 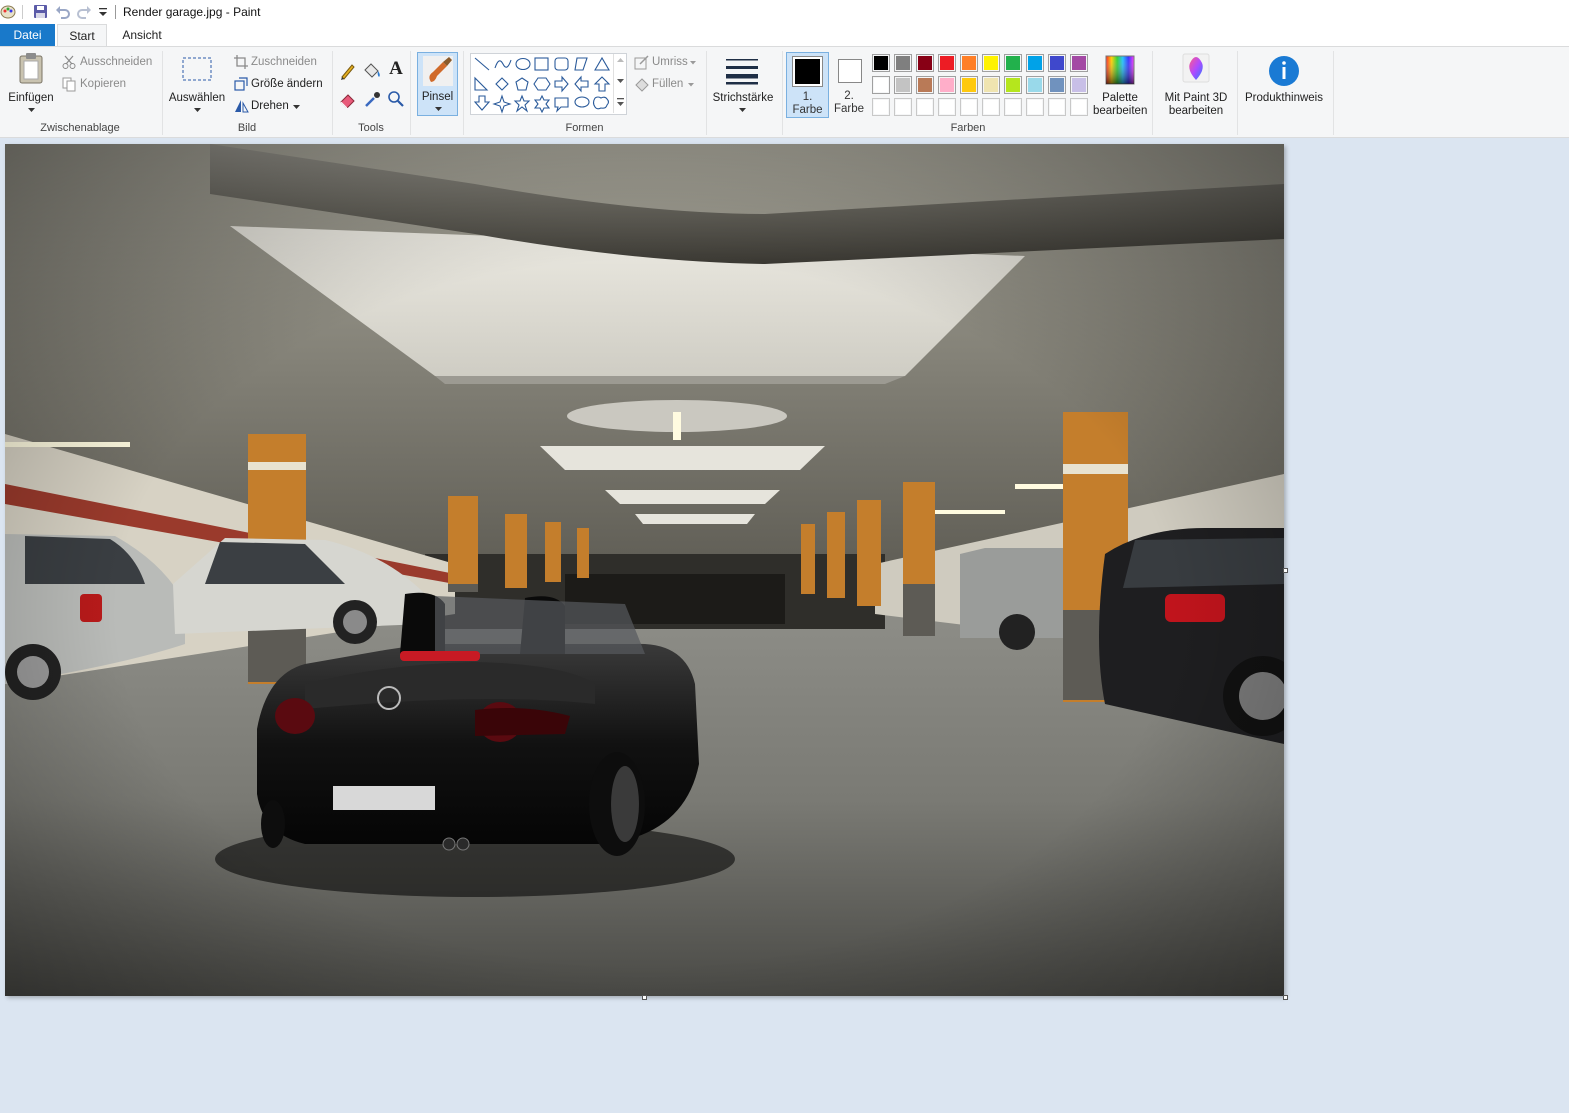 I want to click on color1-button: 1. Farbe, so click(x=807, y=85).